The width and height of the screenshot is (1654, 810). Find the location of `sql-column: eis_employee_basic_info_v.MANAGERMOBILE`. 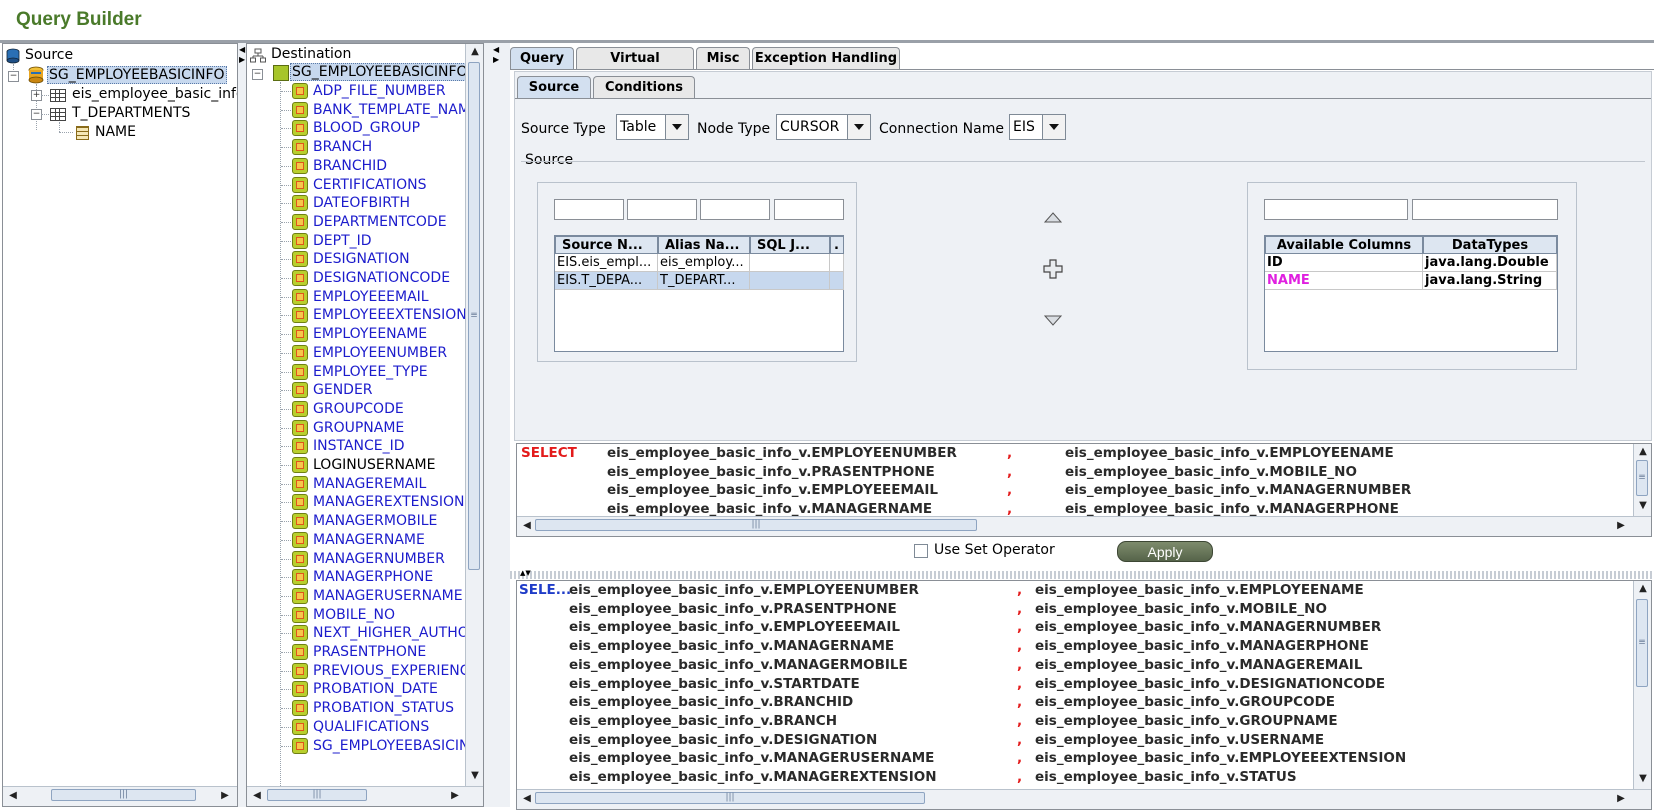

sql-column: eis_employee_basic_info_v.MANAGERMOBILE is located at coordinates (738, 665).